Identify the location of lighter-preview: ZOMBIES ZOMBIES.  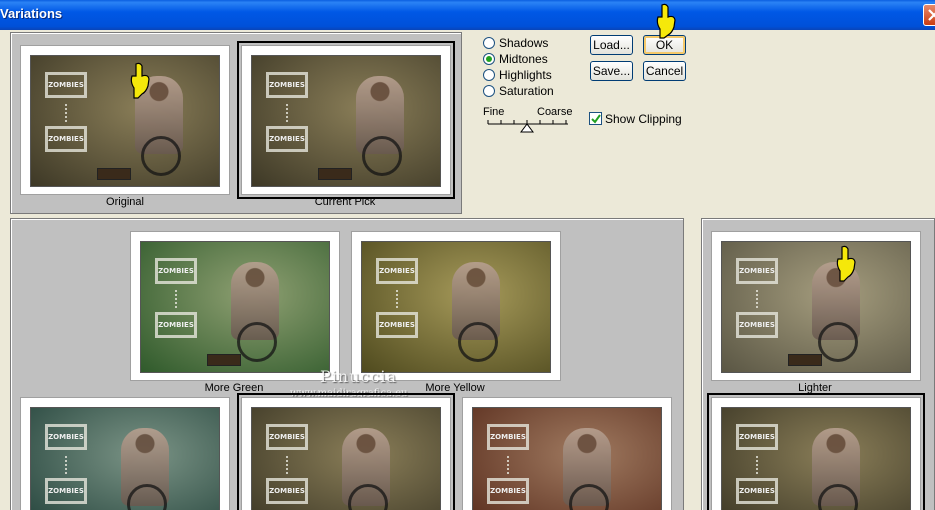
(816, 306).